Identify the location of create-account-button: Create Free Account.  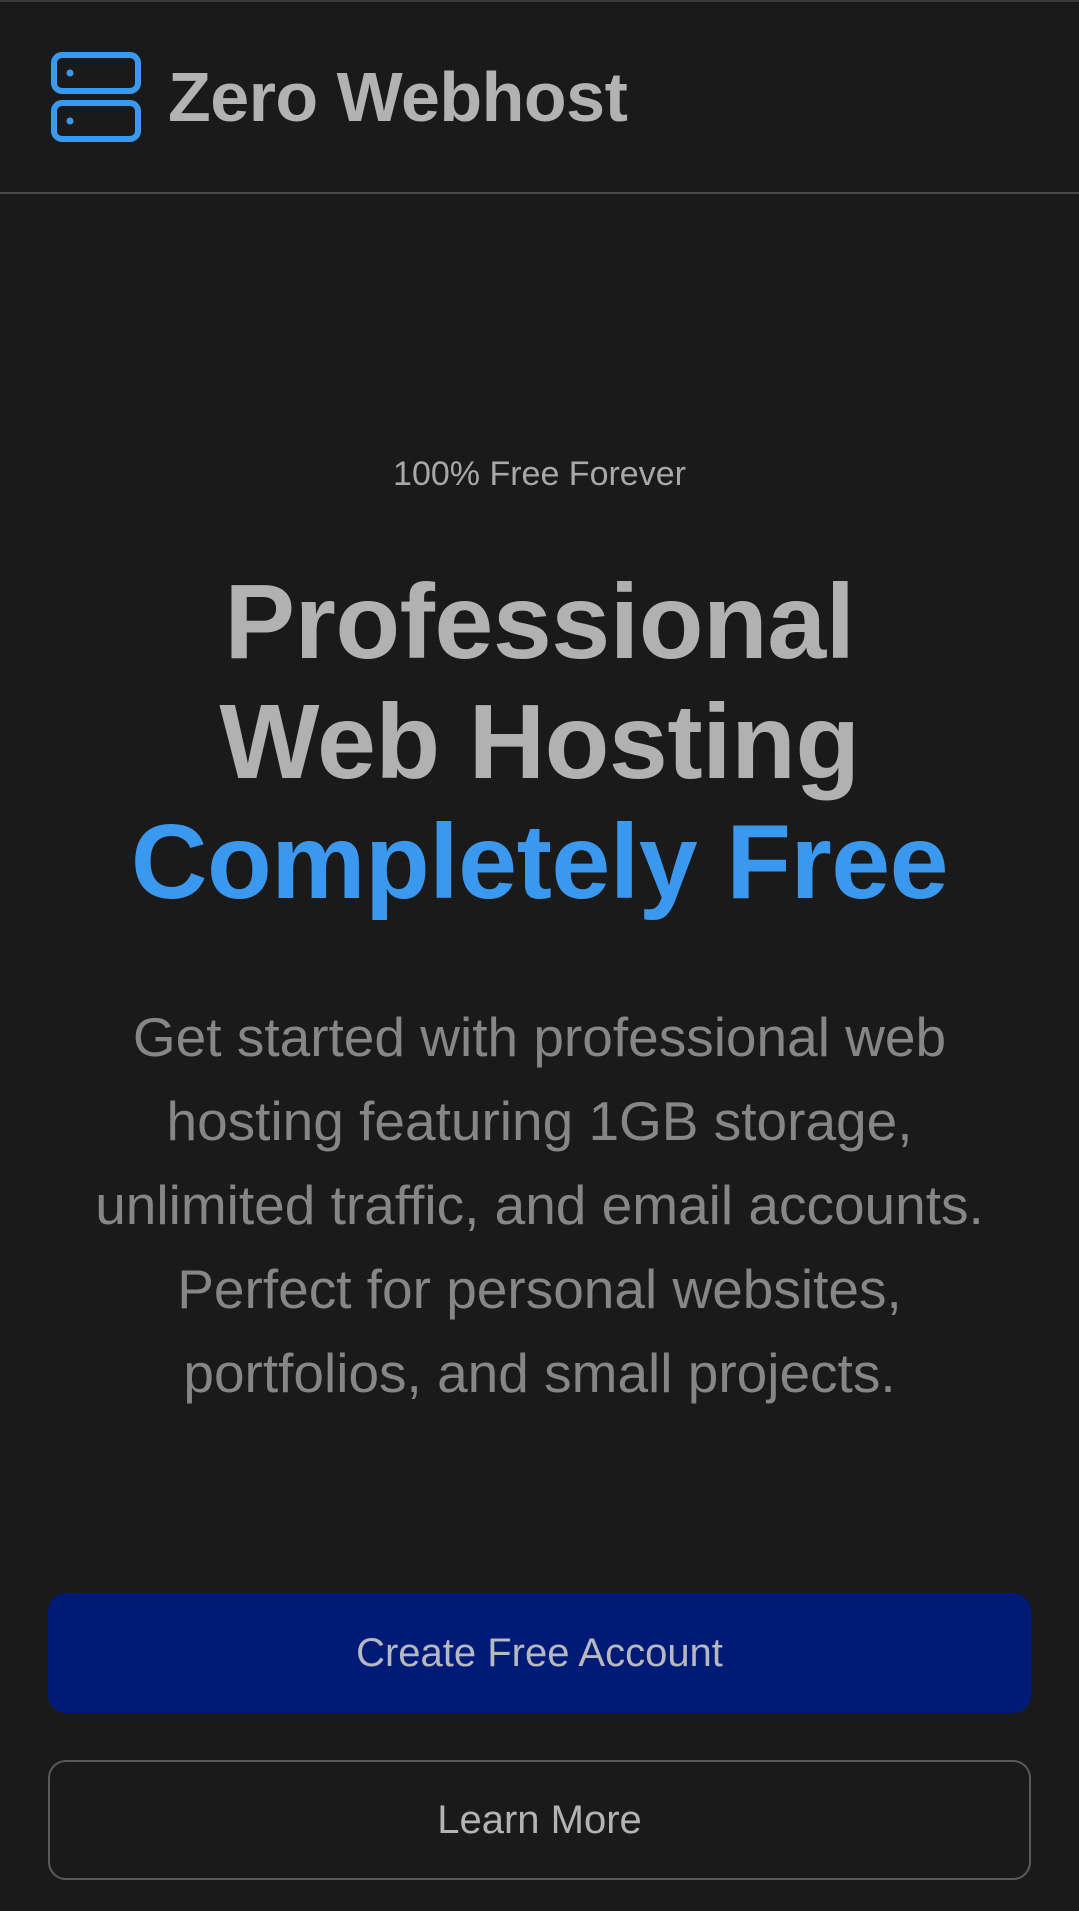
(539, 1653).